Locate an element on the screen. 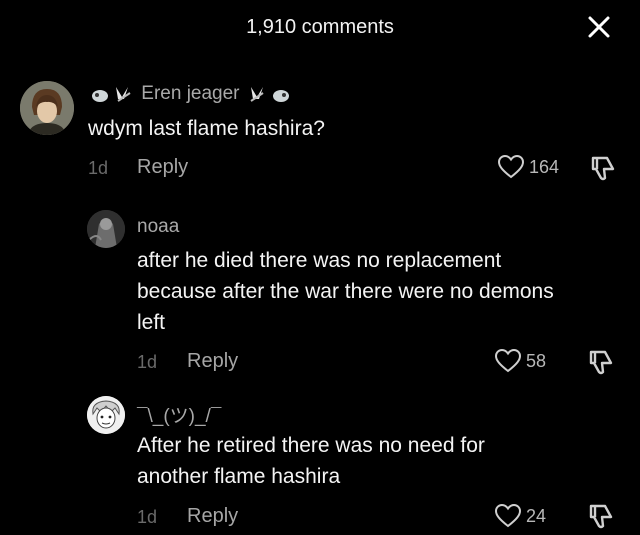 This screenshot has width=640, height=535. comment-username: ¯\_(ツ)_/¯ is located at coordinates (179, 414).